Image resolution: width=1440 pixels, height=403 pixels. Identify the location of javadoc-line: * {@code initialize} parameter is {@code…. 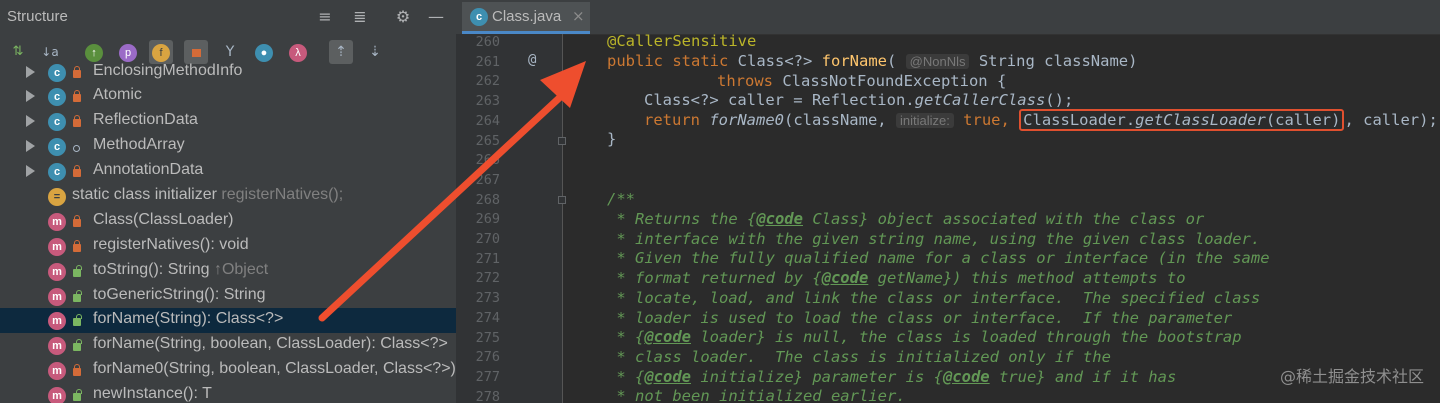
(891, 377).